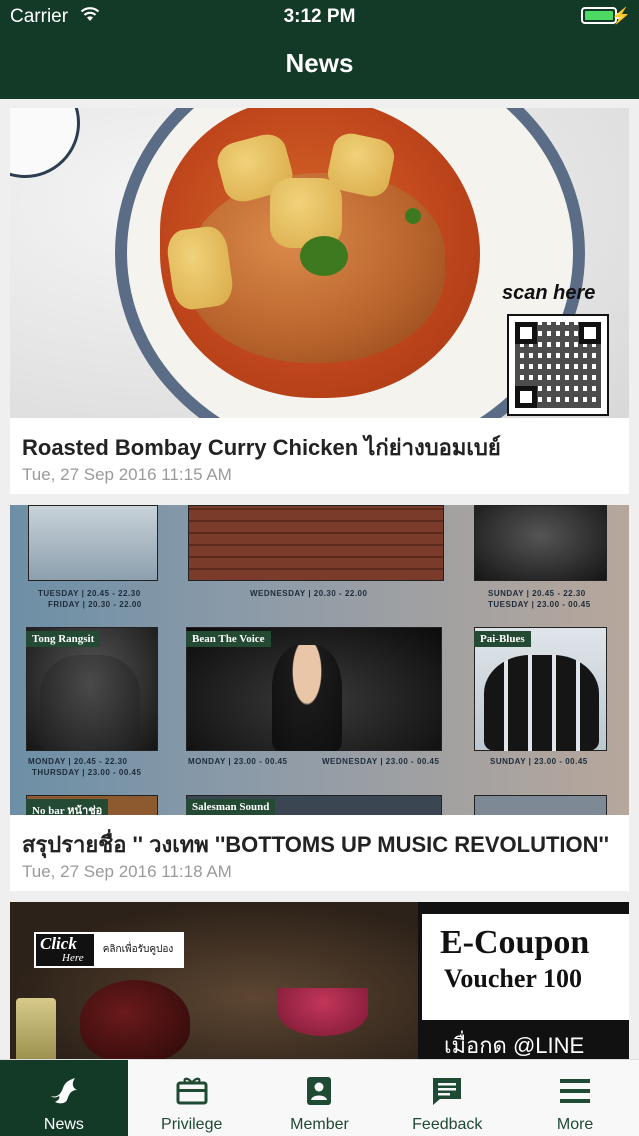  I want to click on chat-feedback-icon, so click(447, 1091).